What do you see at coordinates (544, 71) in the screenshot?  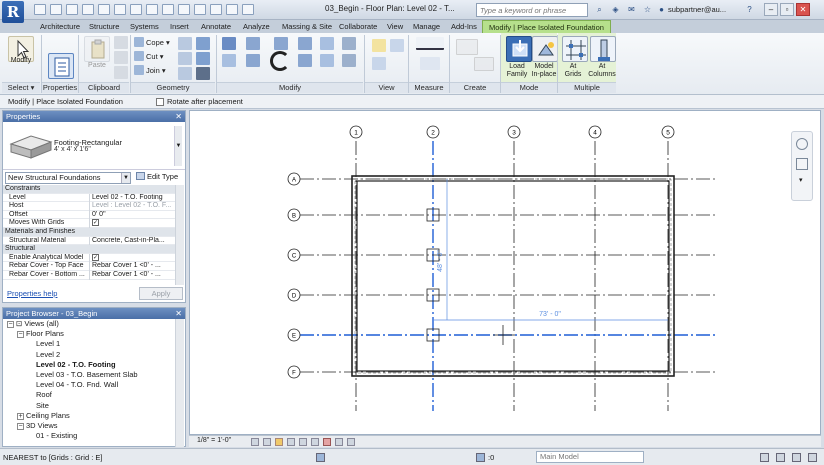 I see `model-inplace-label: Model In-place` at bounding box center [544, 71].